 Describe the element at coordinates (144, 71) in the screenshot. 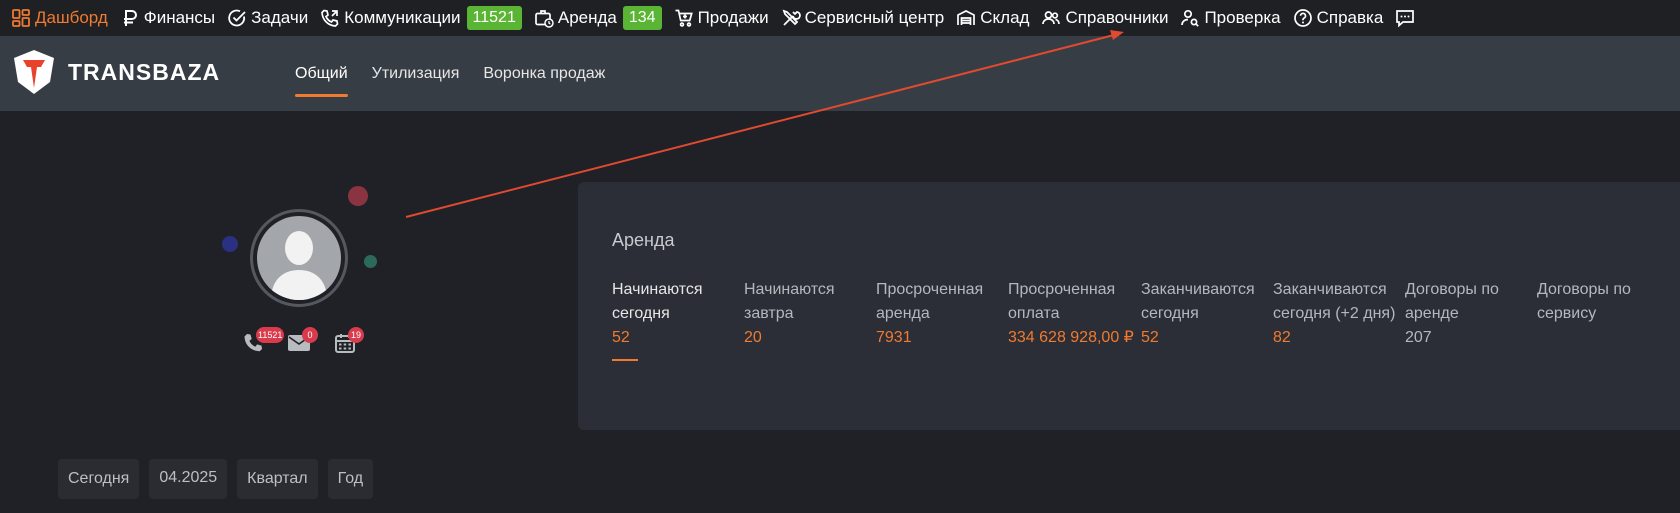

I see `logo-text: TRANSBAZA` at that location.